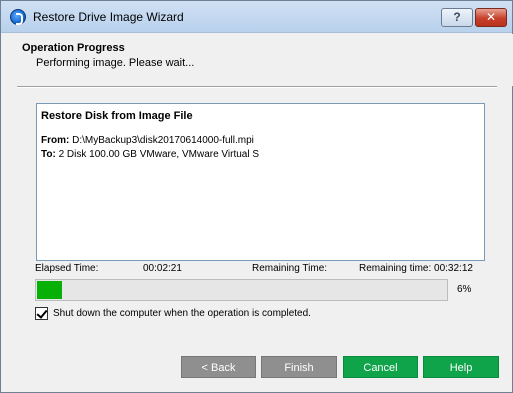  Describe the element at coordinates (108, 17) in the screenshot. I see `window-title: Restore Drive Image Wizard` at that location.